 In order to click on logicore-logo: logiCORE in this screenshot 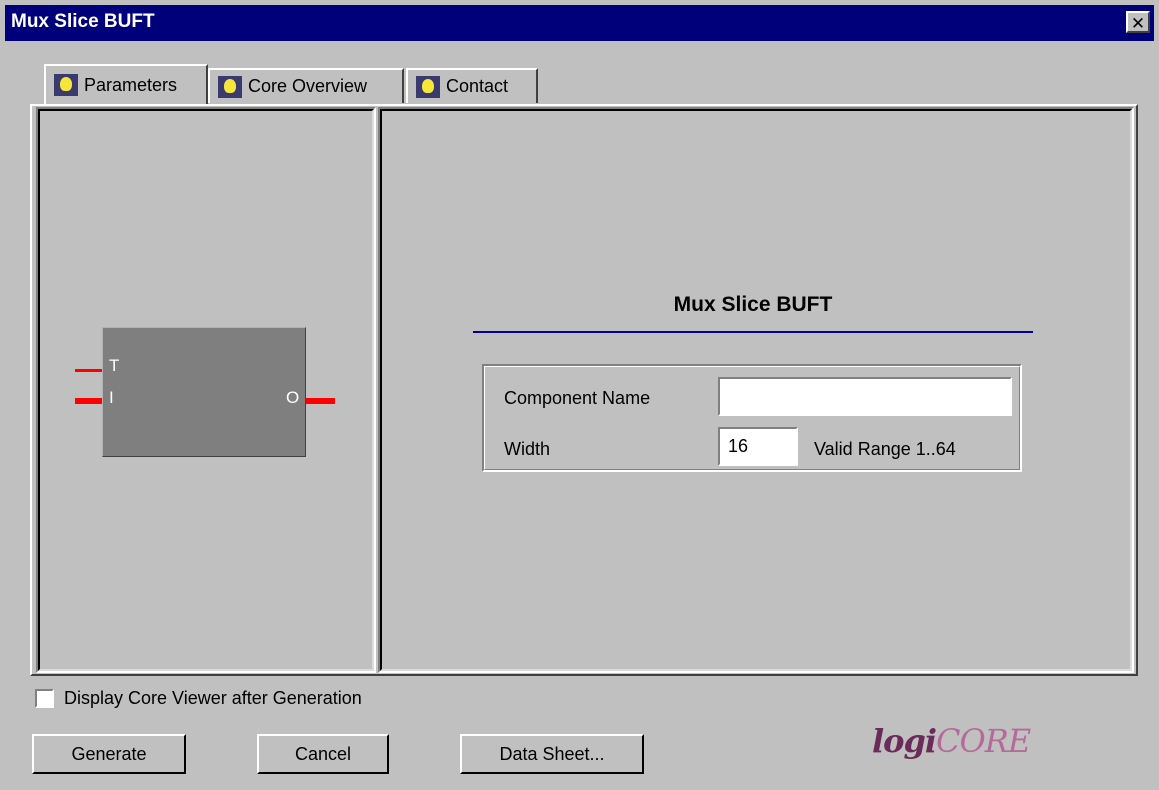, I will do `click(951, 741)`.